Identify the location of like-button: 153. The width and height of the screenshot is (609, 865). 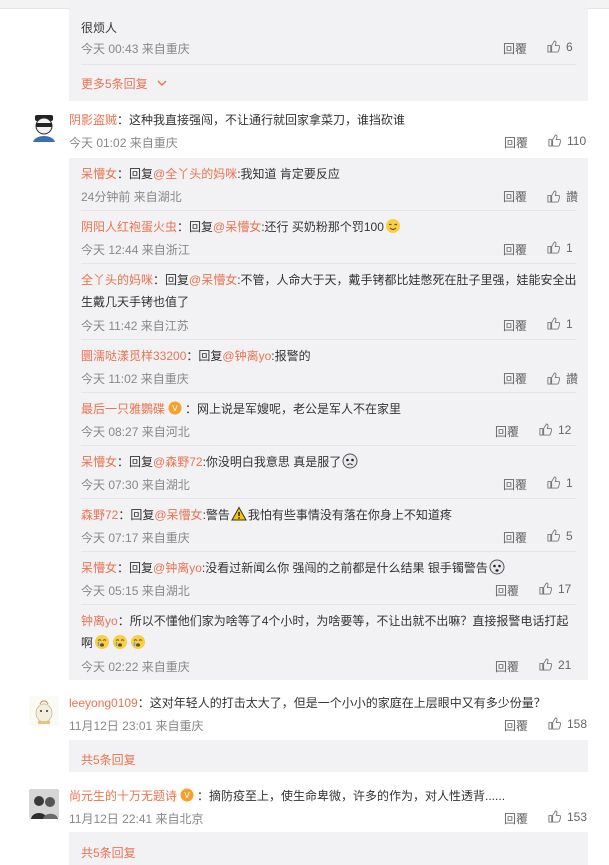
(567, 817).